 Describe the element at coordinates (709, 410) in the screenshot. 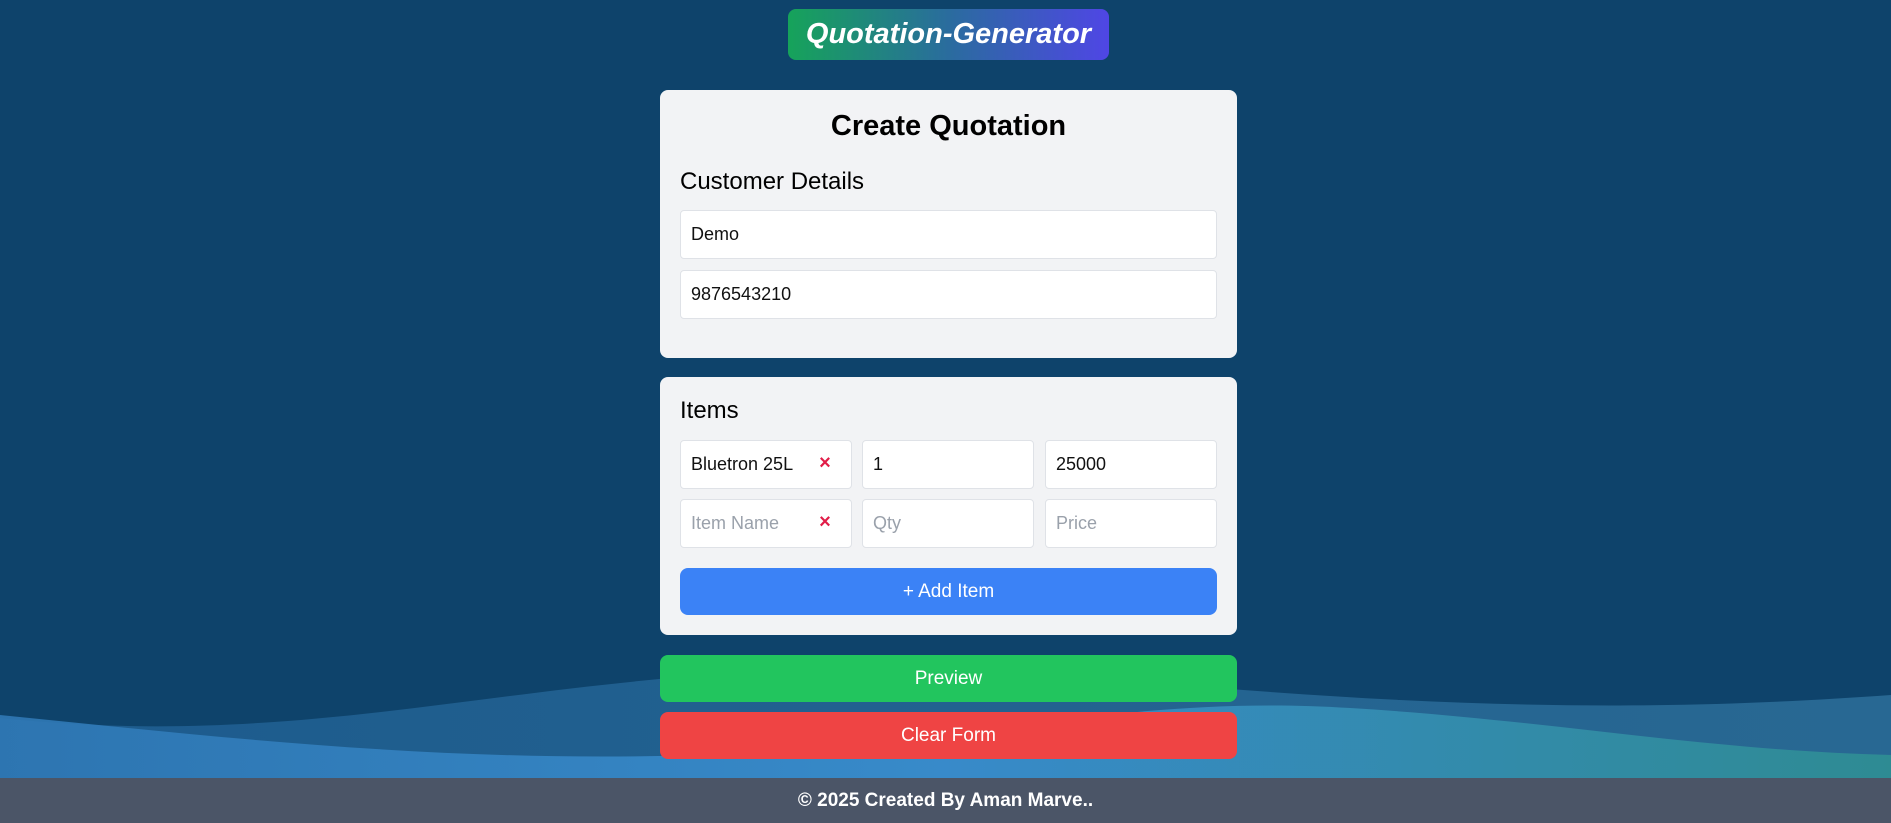

I see `items-title: Items` at that location.